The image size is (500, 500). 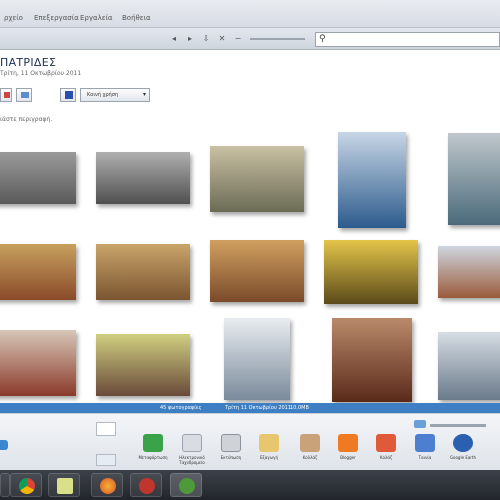 What do you see at coordinates (103, 95) in the screenshot?
I see `share-label: Κοινή χρήση` at bounding box center [103, 95].